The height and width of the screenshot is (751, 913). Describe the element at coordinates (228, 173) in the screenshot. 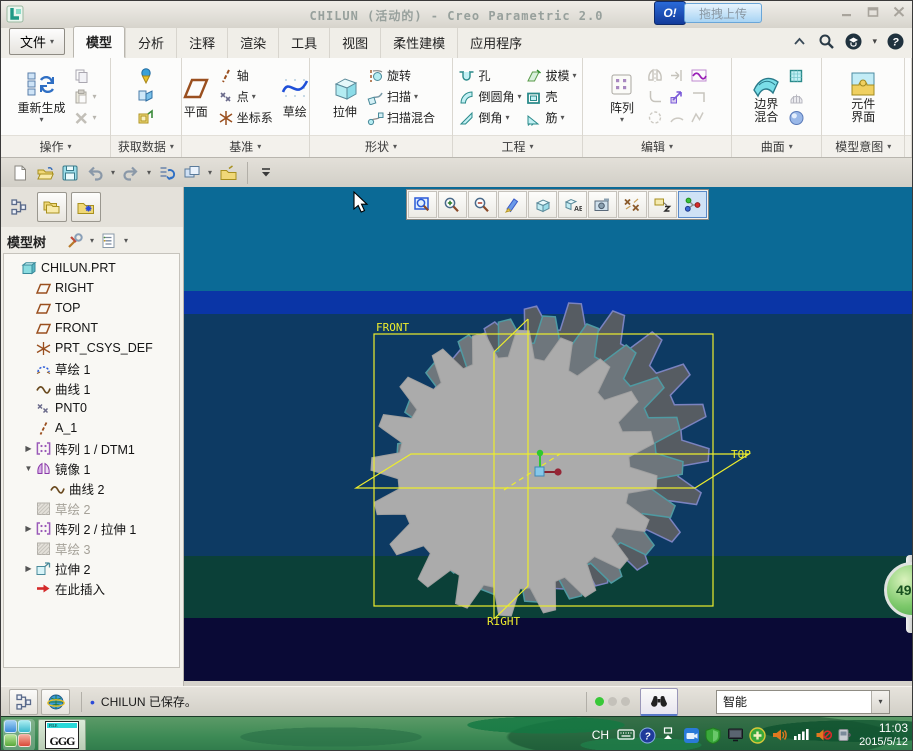

I see `close-window-button` at that location.